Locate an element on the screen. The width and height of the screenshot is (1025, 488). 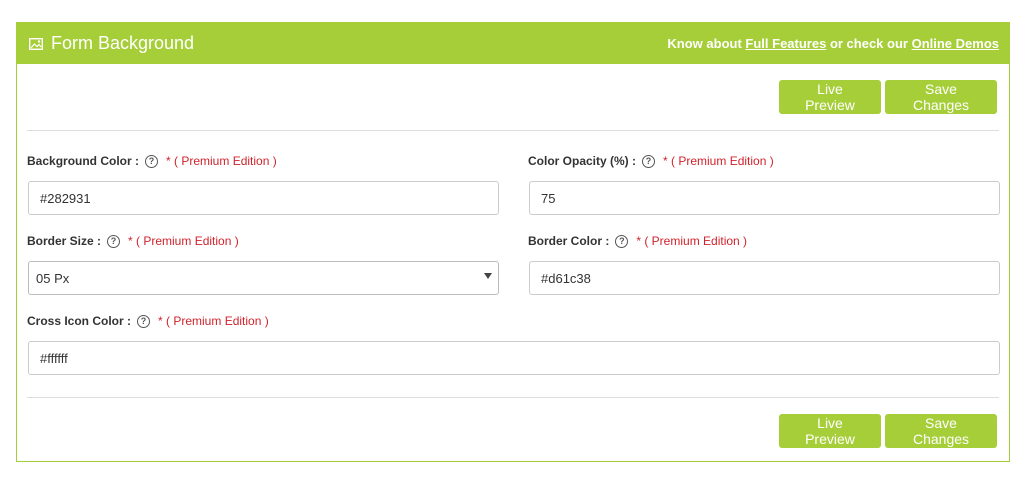
border-size-label-row: Border Size : ? * ( Premium Edition ) is located at coordinates (133, 241).